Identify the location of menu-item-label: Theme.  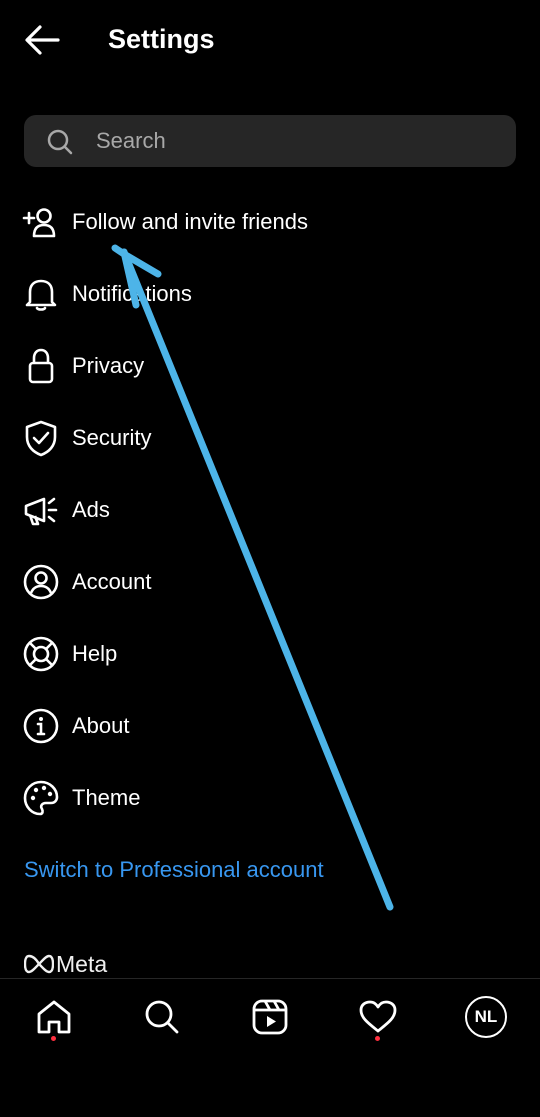
(106, 797).